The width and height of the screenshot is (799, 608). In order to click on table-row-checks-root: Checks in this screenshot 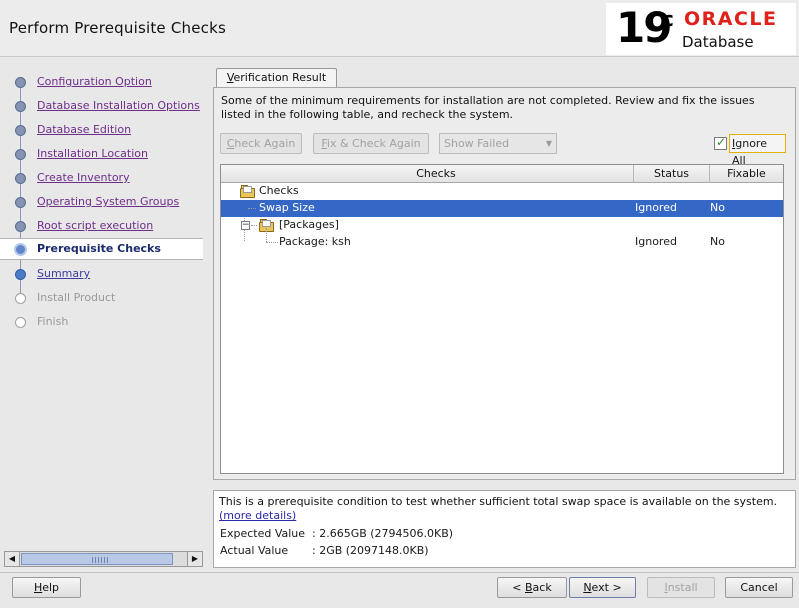, I will do `click(502, 191)`.